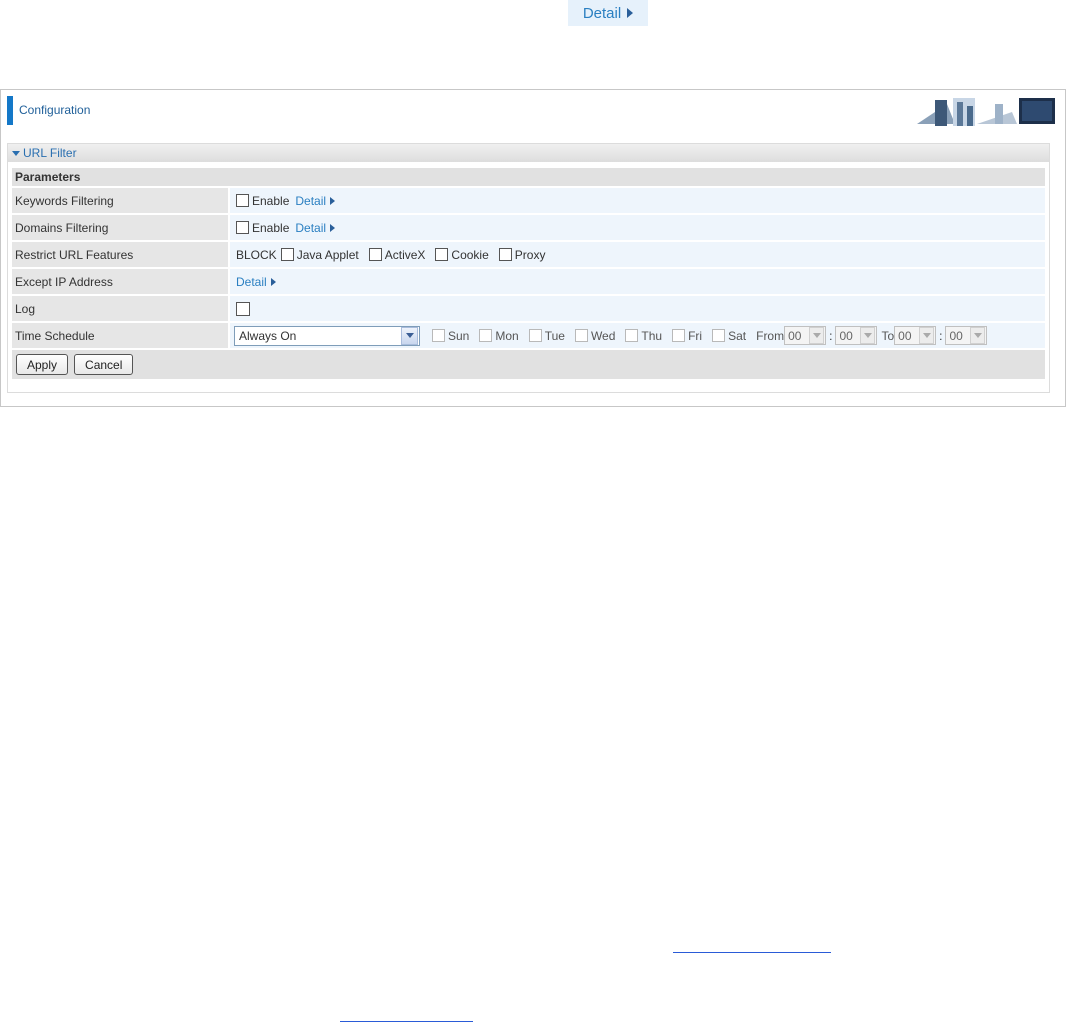  I want to click on java-applet-checkbox, so click(287, 254).